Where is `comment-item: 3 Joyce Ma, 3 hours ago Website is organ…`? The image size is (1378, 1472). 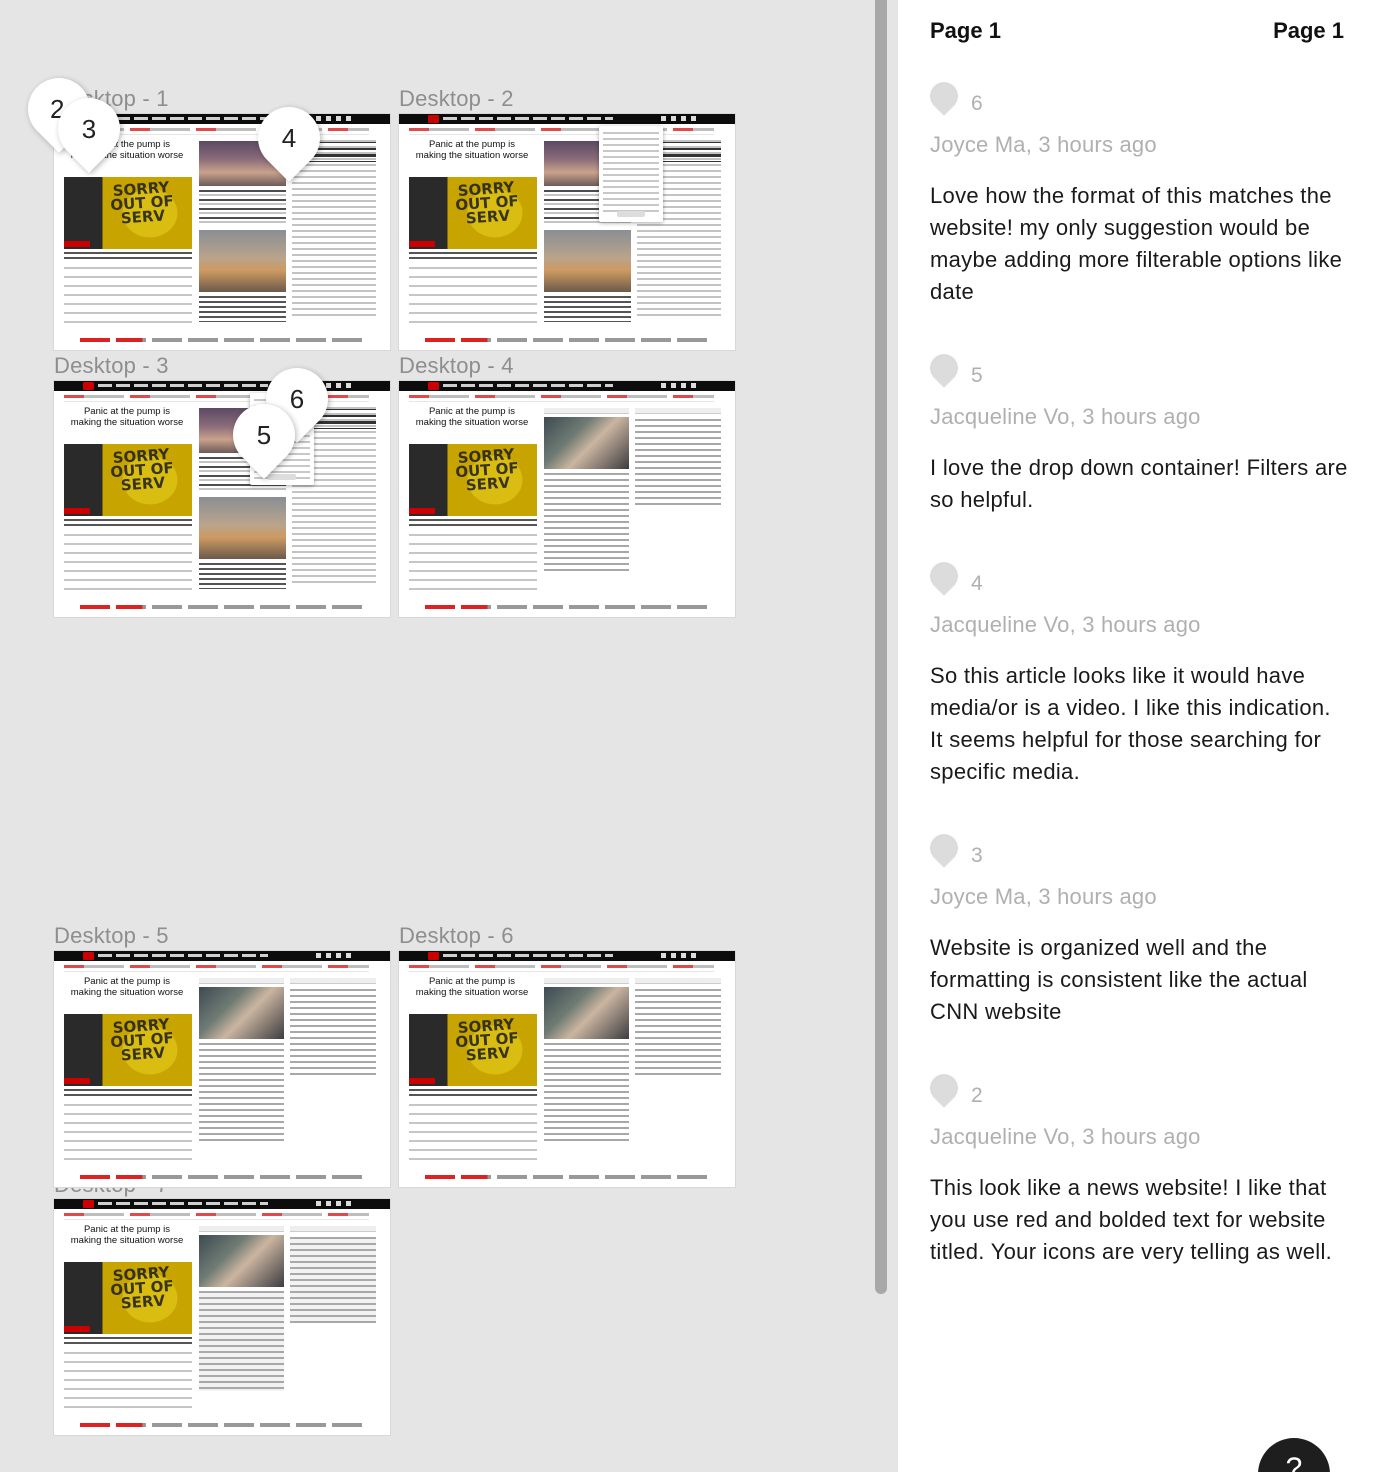 comment-item: 3 Joyce Ma, 3 hours ago Website is organ… is located at coordinates (1137, 931).